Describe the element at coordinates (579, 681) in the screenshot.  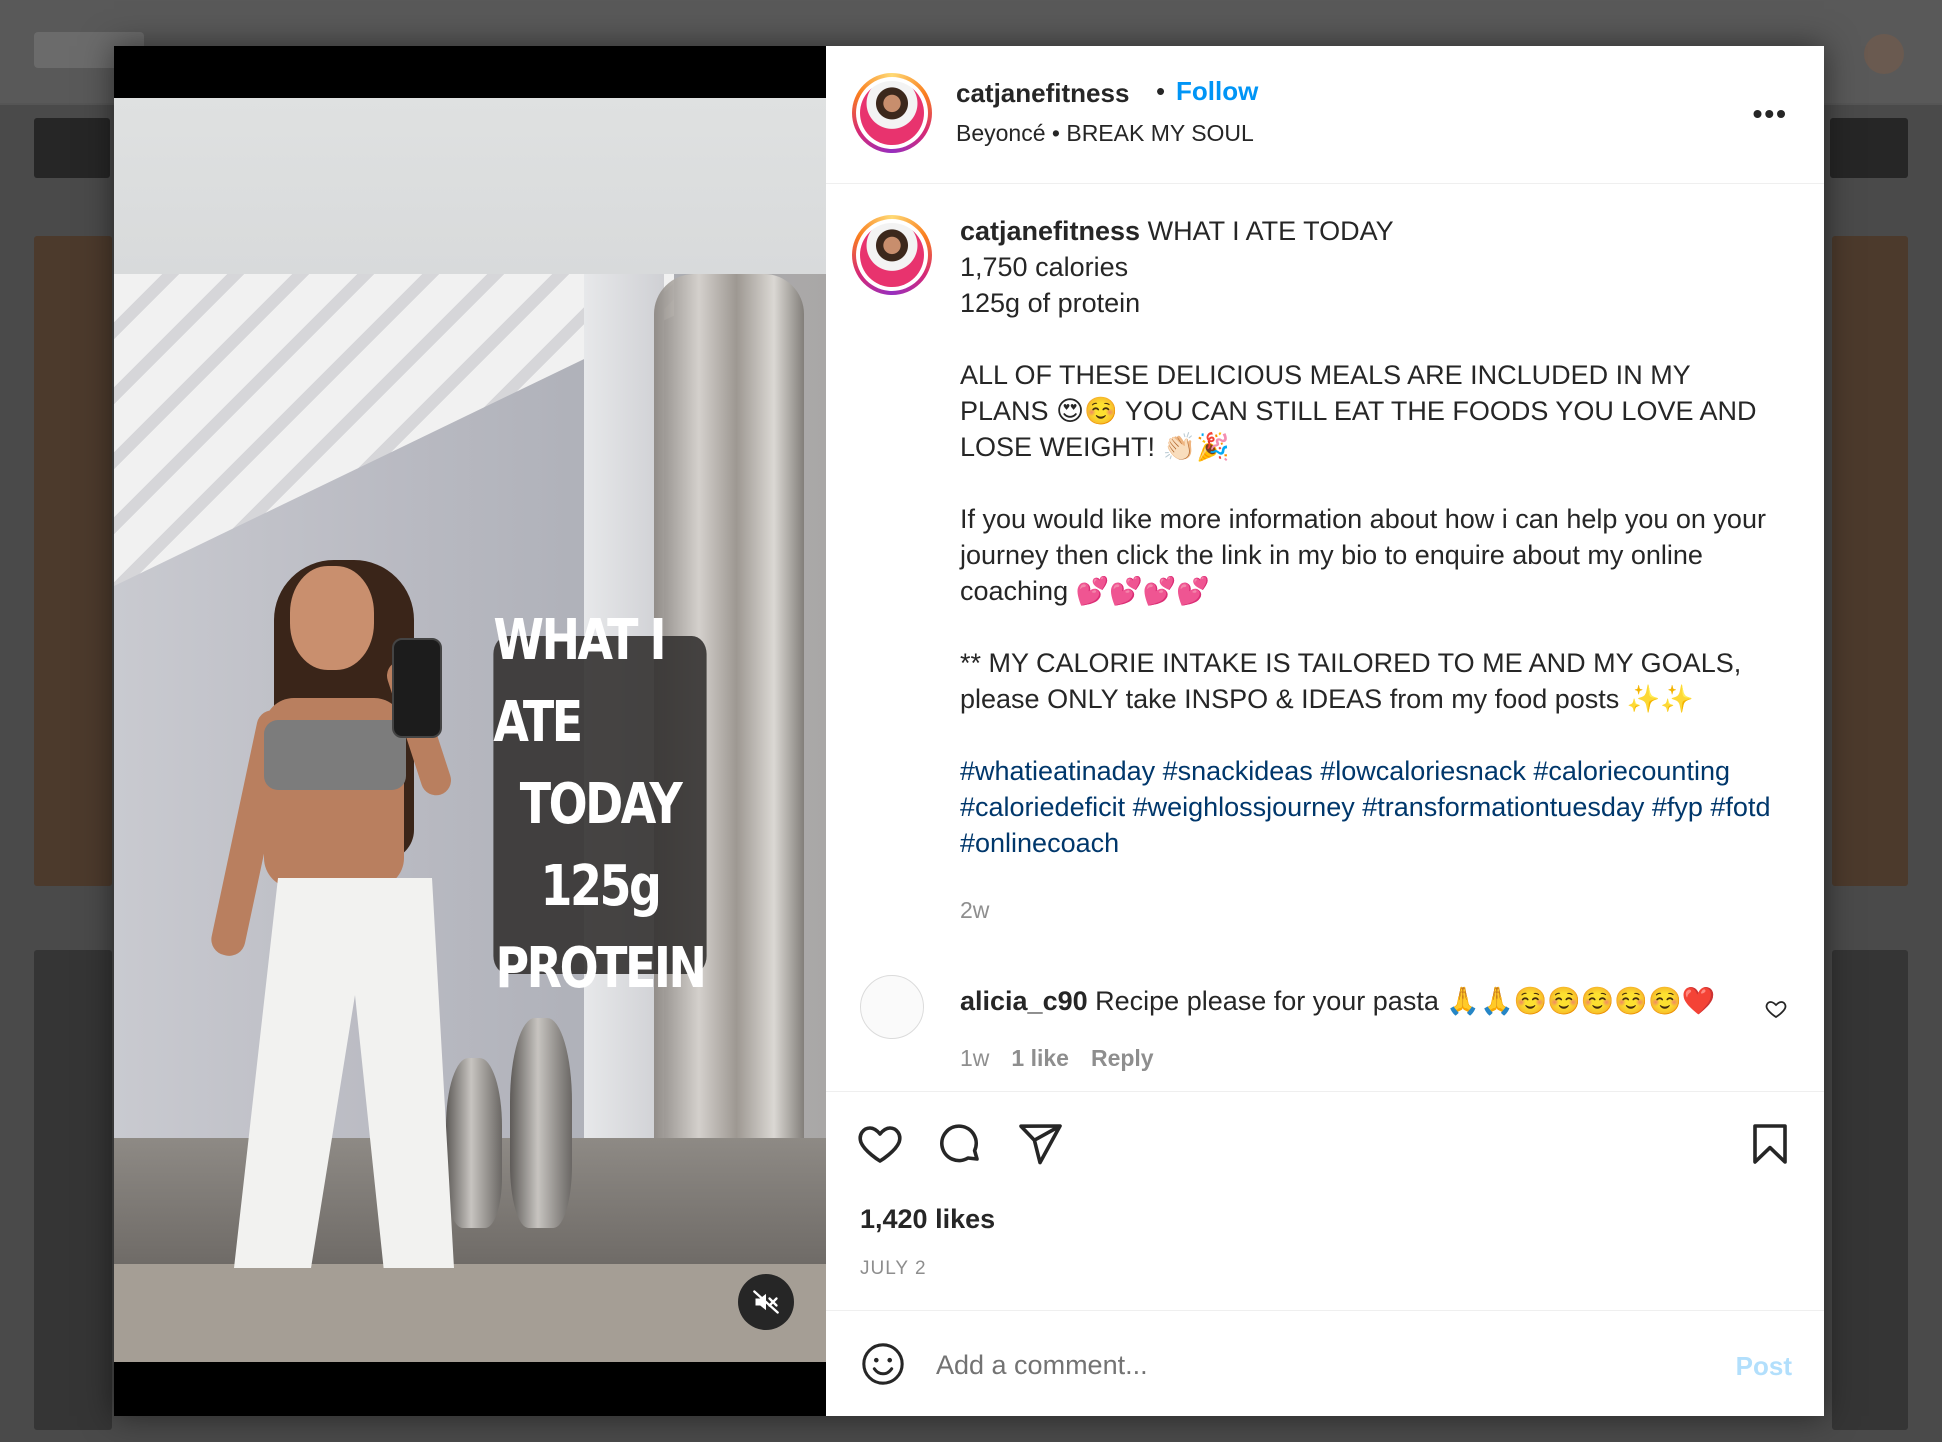
I see `sticker-line: WHAT I ATE` at that location.